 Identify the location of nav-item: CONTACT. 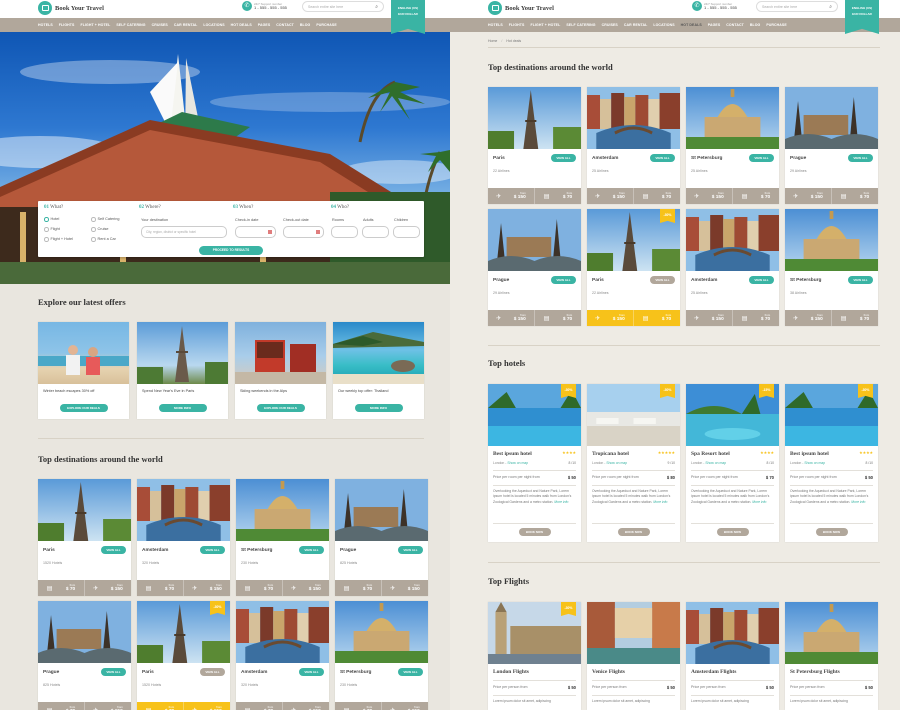
(285, 25).